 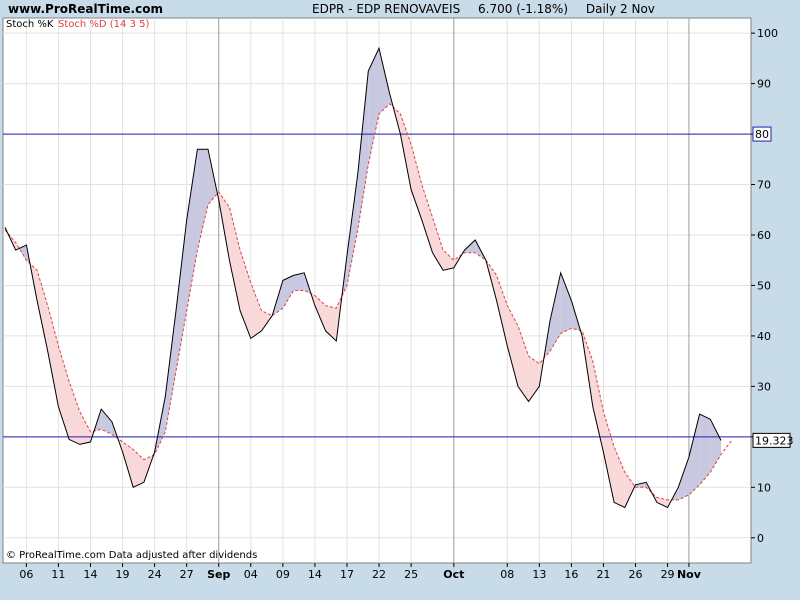 I want to click on y-tick-label: 50, so click(x=764, y=285).